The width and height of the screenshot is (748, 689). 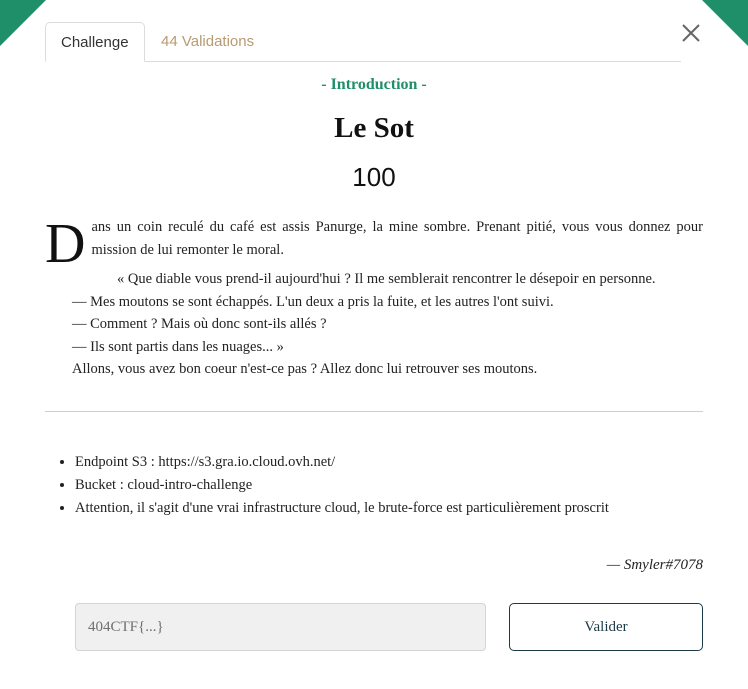 I want to click on close-icon, so click(x=691, y=33).